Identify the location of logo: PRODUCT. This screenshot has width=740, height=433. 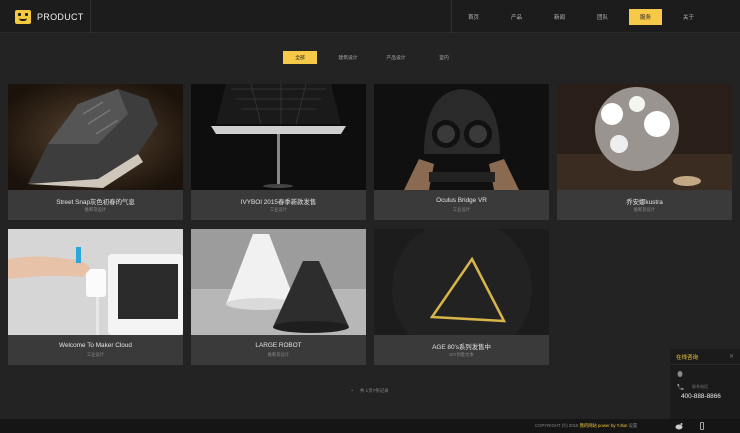
(45, 16).